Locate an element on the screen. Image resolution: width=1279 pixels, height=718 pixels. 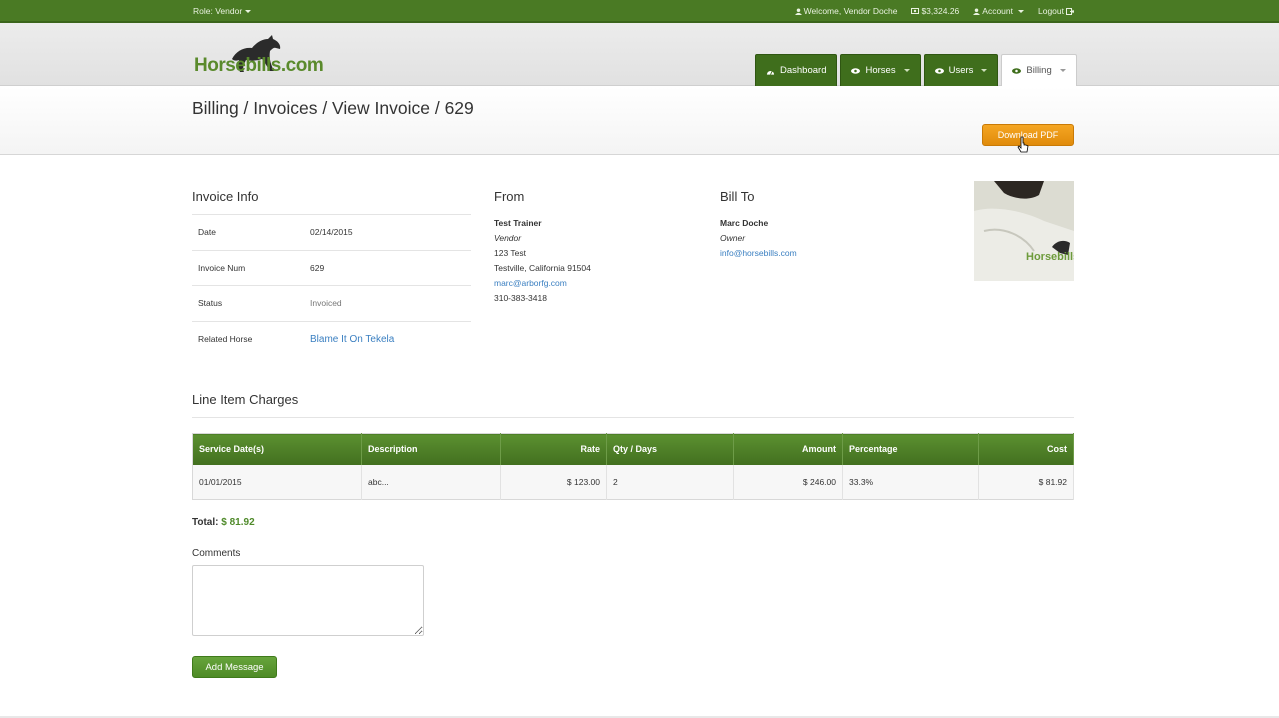
balance: $3,324.26 is located at coordinates (935, 11).